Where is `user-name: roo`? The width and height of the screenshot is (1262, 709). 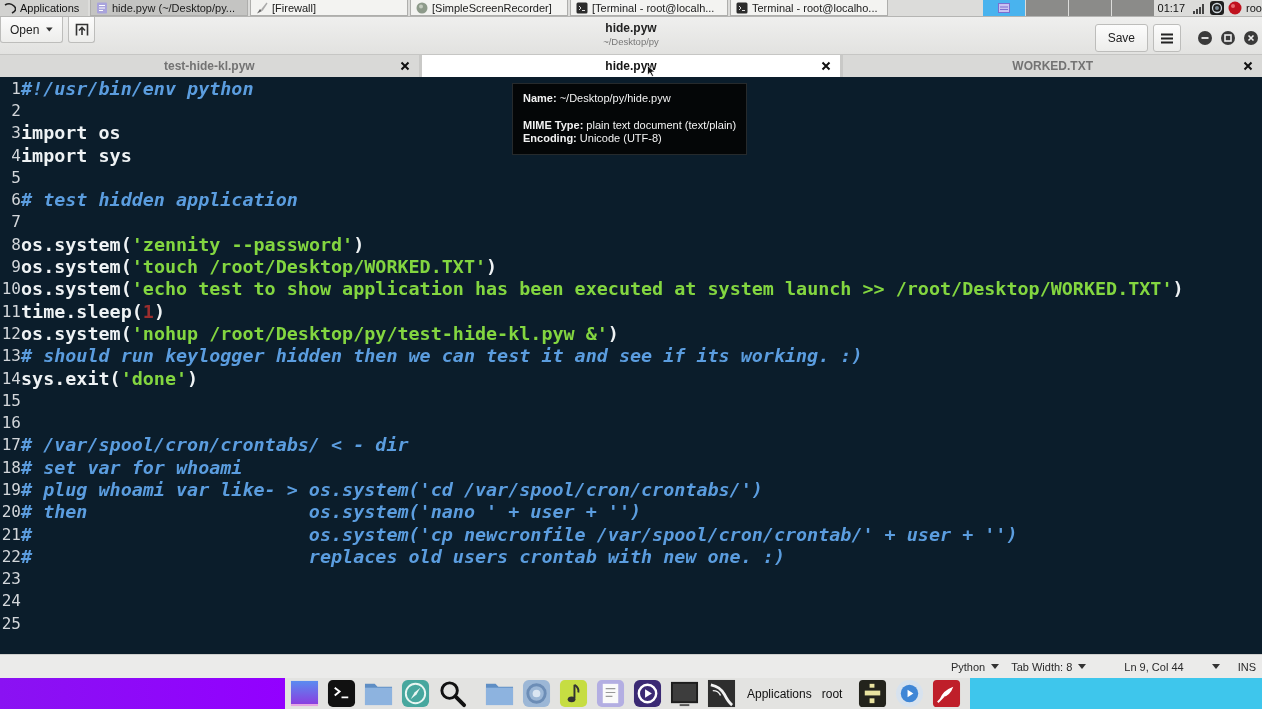 user-name: roo is located at coordinates (1254, 8).